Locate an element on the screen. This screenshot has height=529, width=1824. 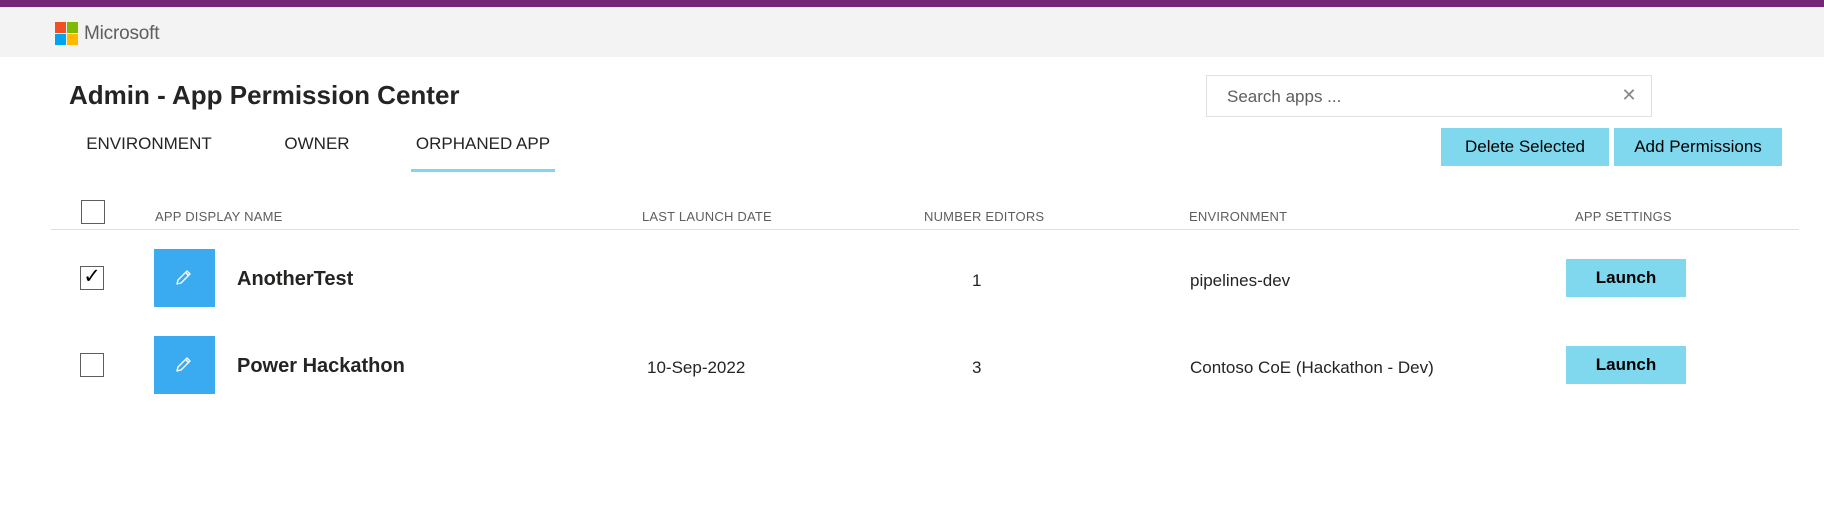
editors-count: 3 is located at coordinates (977, 367).